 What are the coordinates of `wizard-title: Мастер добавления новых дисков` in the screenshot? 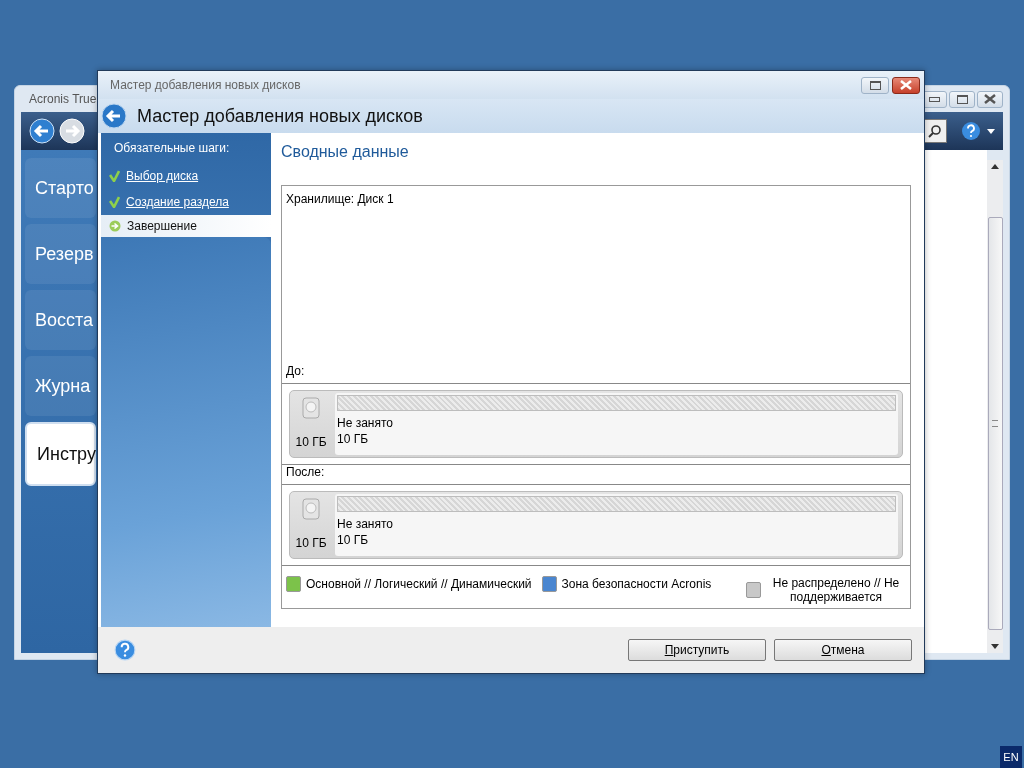 It's located at (280, 116).